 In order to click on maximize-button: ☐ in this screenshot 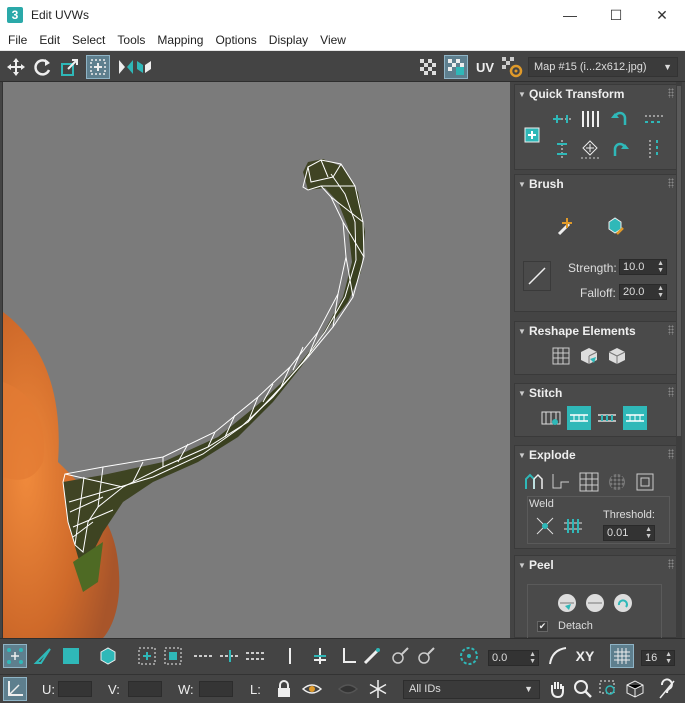, I will do `click(616, 15)`.